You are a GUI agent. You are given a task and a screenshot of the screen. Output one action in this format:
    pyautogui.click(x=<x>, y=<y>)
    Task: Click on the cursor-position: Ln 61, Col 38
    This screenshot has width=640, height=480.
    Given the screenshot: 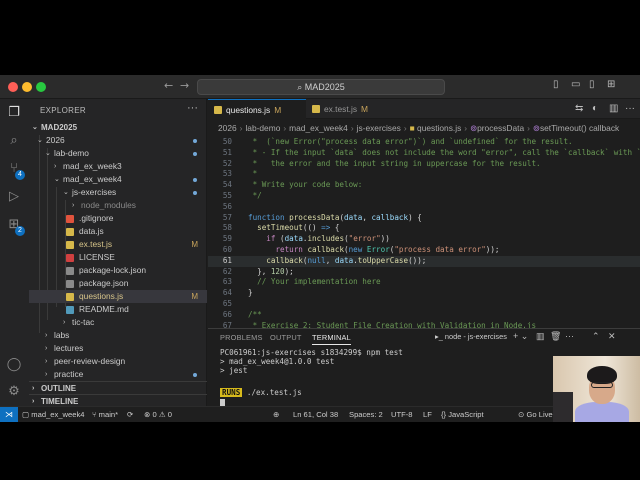 What is the action you would take?
    pyautogui.click(x=315, y=414)
    